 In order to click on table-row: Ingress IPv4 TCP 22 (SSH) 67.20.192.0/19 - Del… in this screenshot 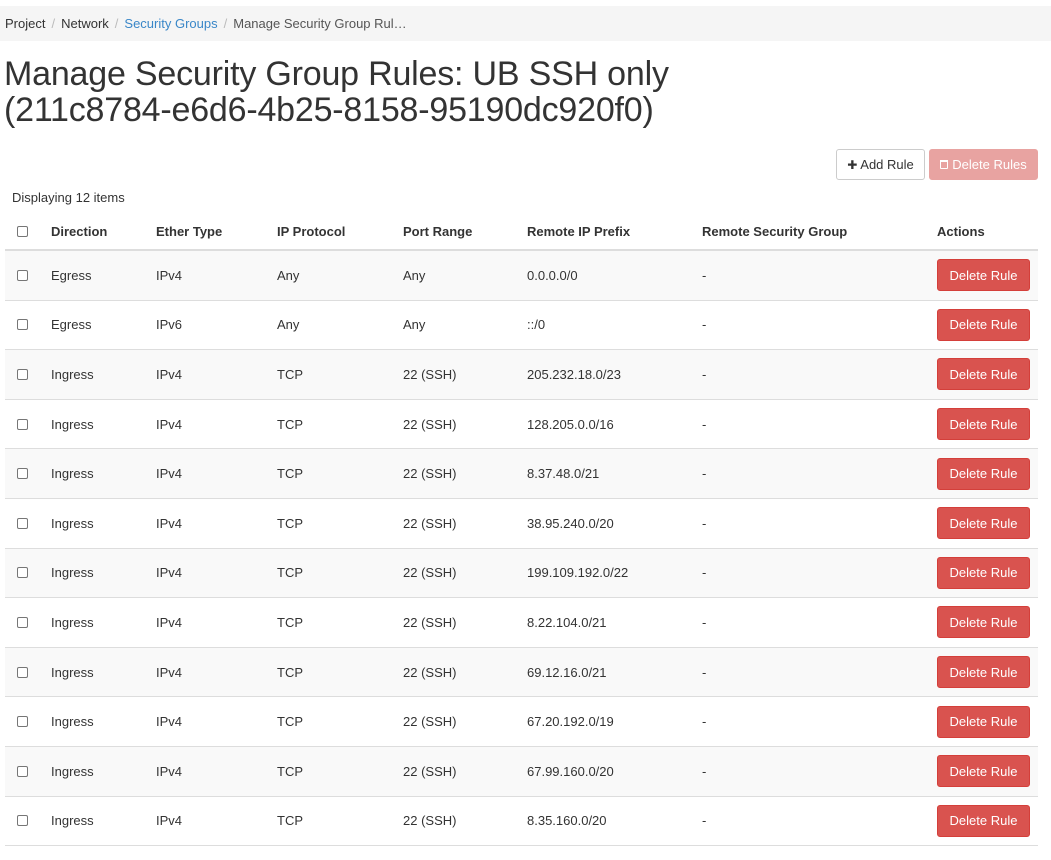, I will do `click(521, 722)`.